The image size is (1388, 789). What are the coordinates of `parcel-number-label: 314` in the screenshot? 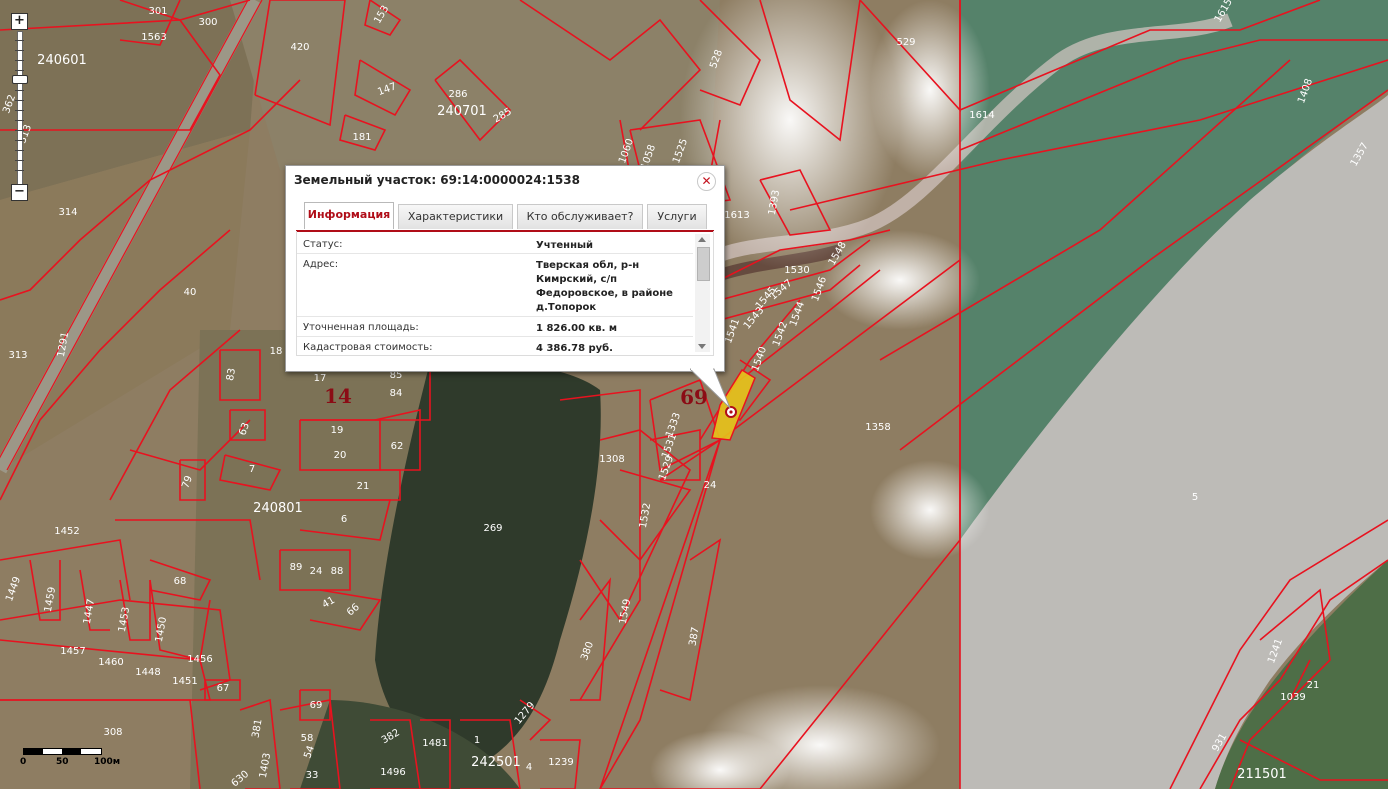 It's located at (67, 212).